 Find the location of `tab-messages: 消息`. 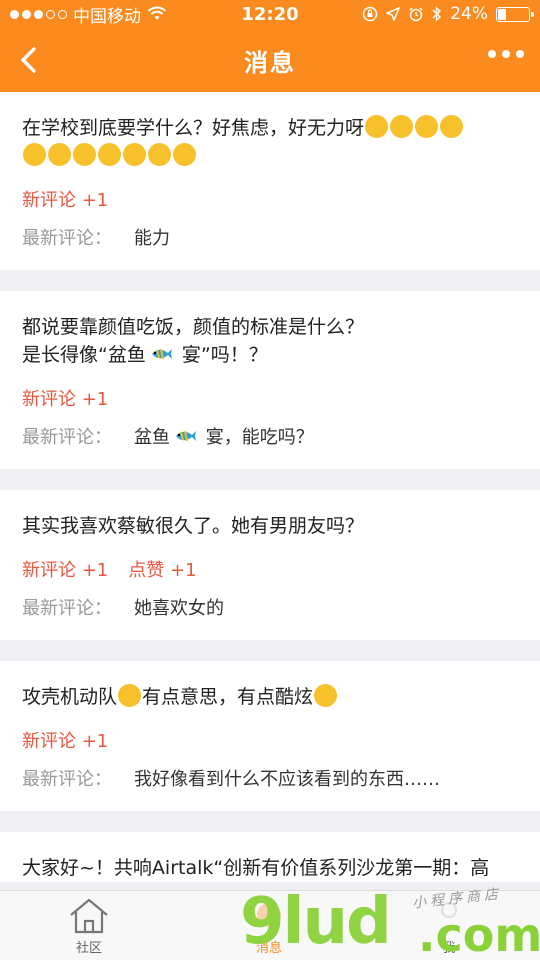

tab-messages: 消息 is located at coordinates (269, 926).